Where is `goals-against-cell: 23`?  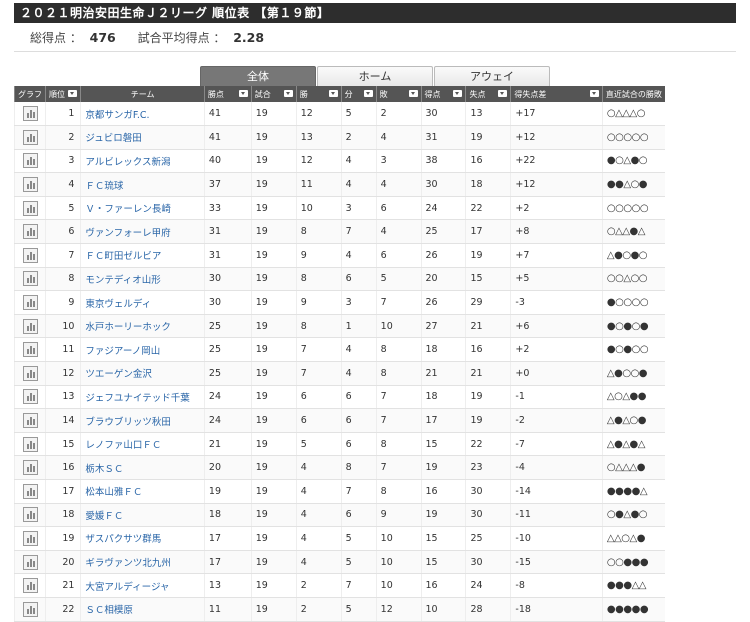 goals-against-cell: 23 is located at coordinates (488, 467).